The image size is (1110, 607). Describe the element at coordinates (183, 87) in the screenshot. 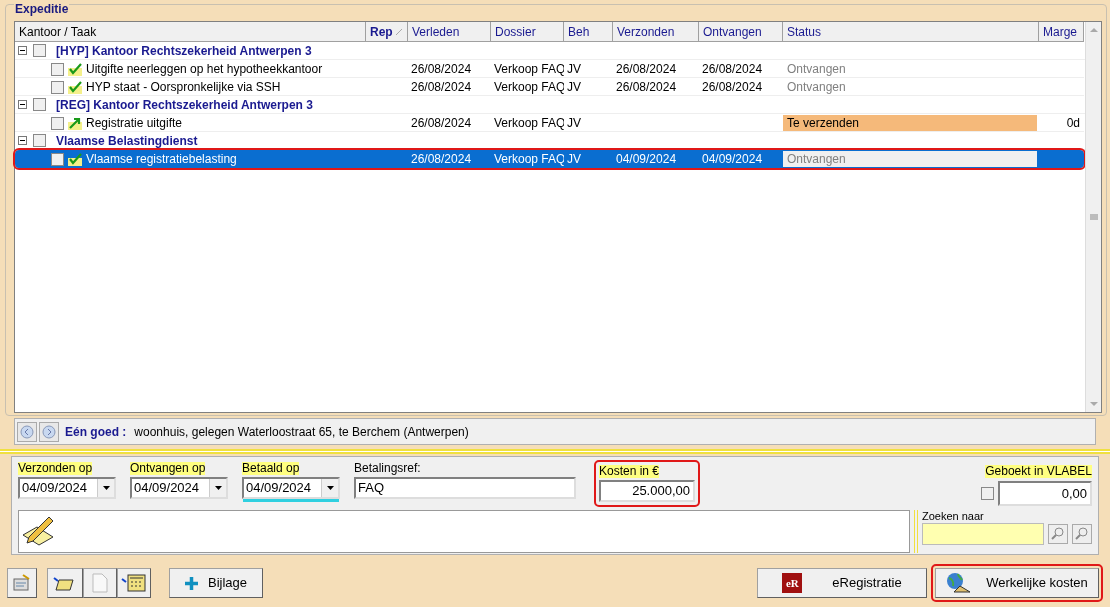

I see `task-label: HYP staat - Oorspronkelijke via SSH` at that location.